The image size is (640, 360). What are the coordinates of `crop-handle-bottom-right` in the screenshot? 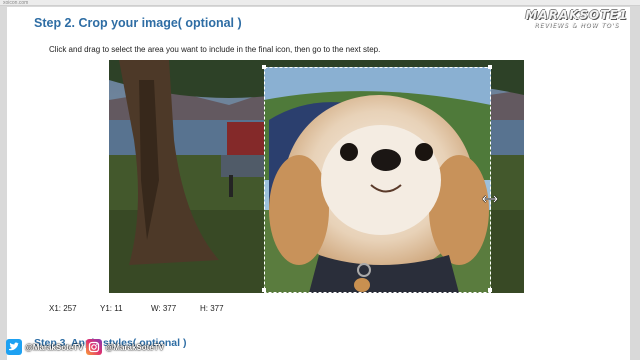 It's located at (490, 290).